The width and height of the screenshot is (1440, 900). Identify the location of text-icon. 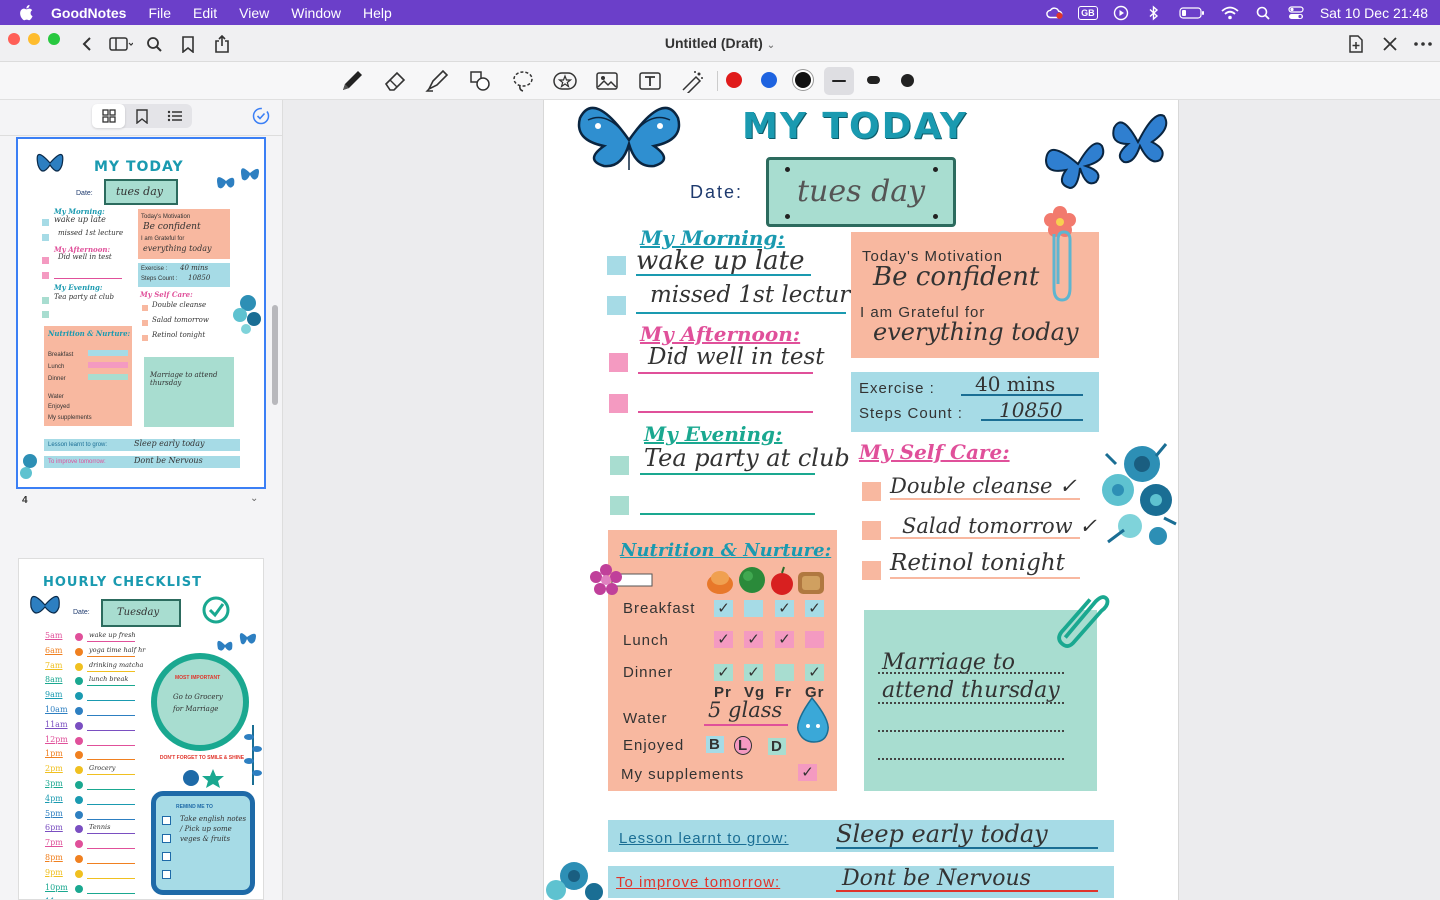
(650, 81).